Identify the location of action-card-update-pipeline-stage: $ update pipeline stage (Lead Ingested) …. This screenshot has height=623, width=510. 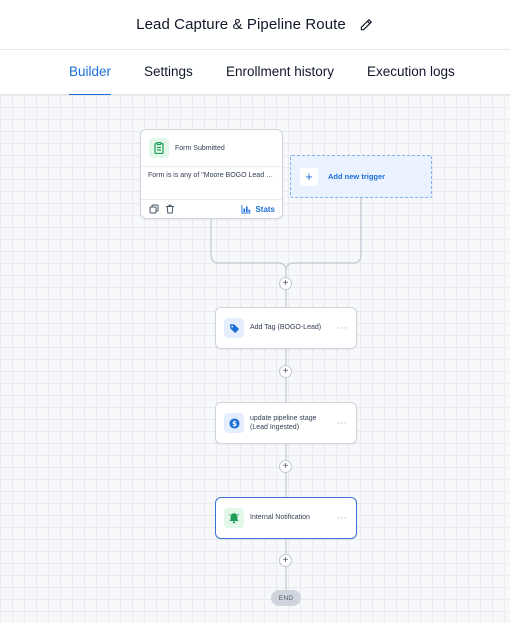
(286, 423).